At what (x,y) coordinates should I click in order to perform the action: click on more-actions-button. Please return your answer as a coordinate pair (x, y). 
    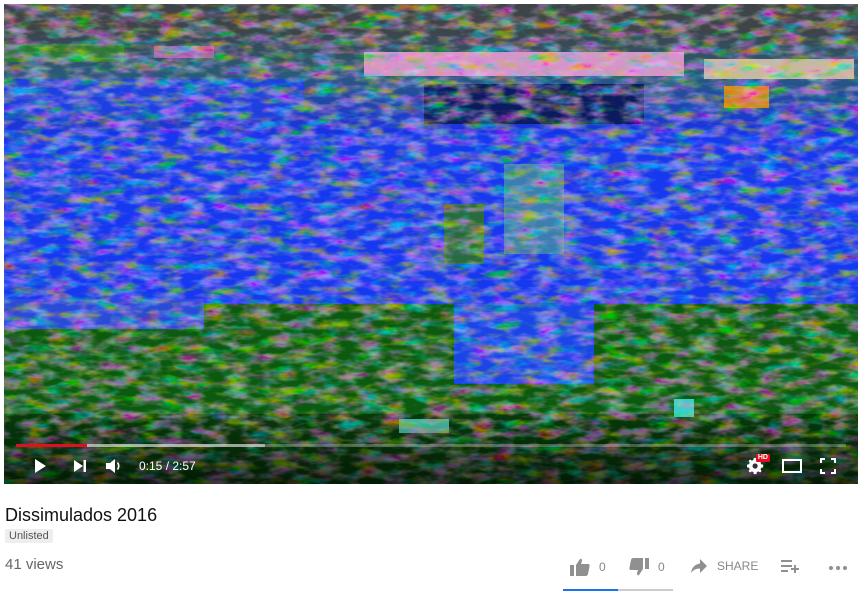
    Looking at the image, I should click on (838, 568).